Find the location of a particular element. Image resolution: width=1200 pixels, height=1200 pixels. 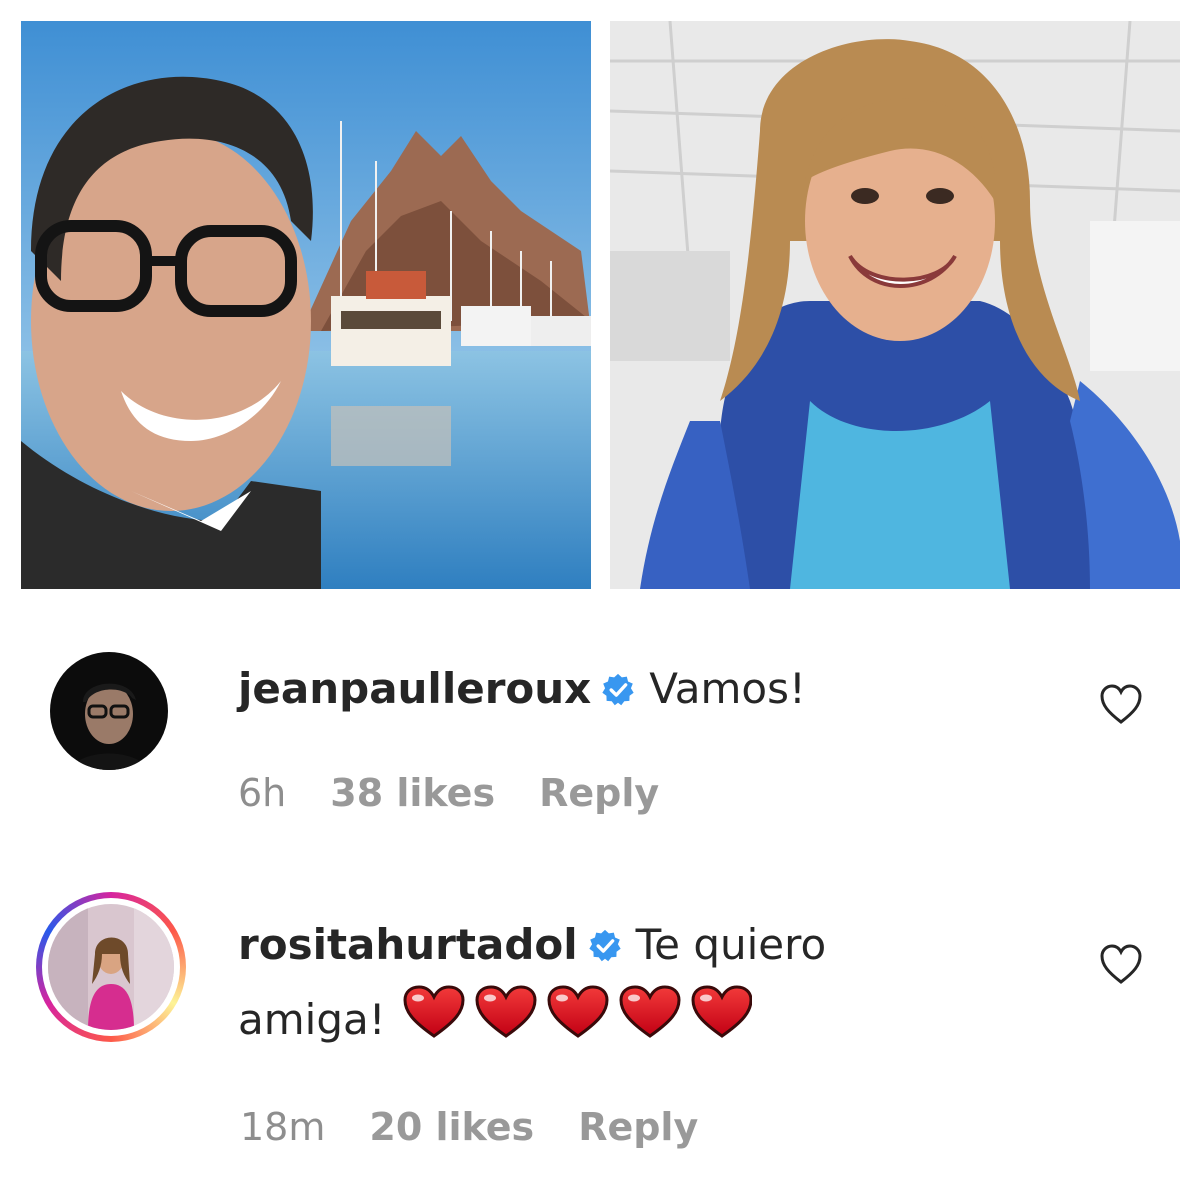

likes-count-link: 20 likes is located at coordinates (451, 1127).